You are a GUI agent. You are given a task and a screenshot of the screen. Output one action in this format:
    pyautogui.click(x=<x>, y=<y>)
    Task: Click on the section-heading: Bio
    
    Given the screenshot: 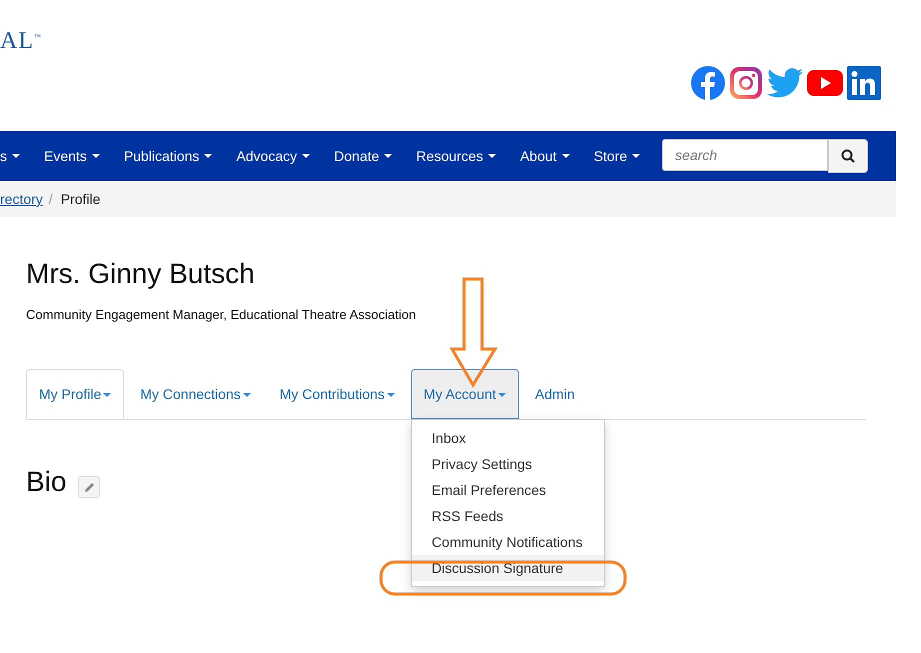 What is the action you would take?
    pyautogui.click(x=46, y=482)
    